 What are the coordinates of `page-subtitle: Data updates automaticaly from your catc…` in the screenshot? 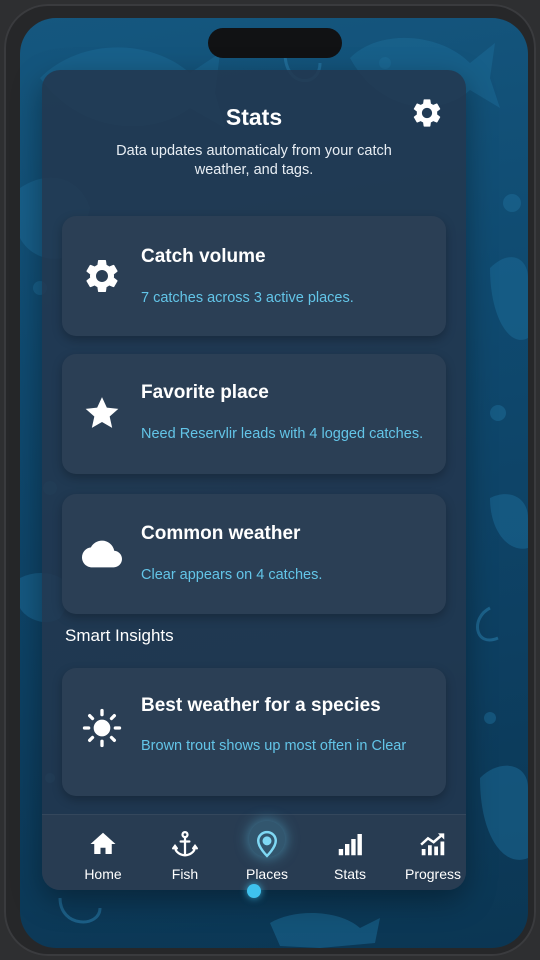 It's located at (254, 160).